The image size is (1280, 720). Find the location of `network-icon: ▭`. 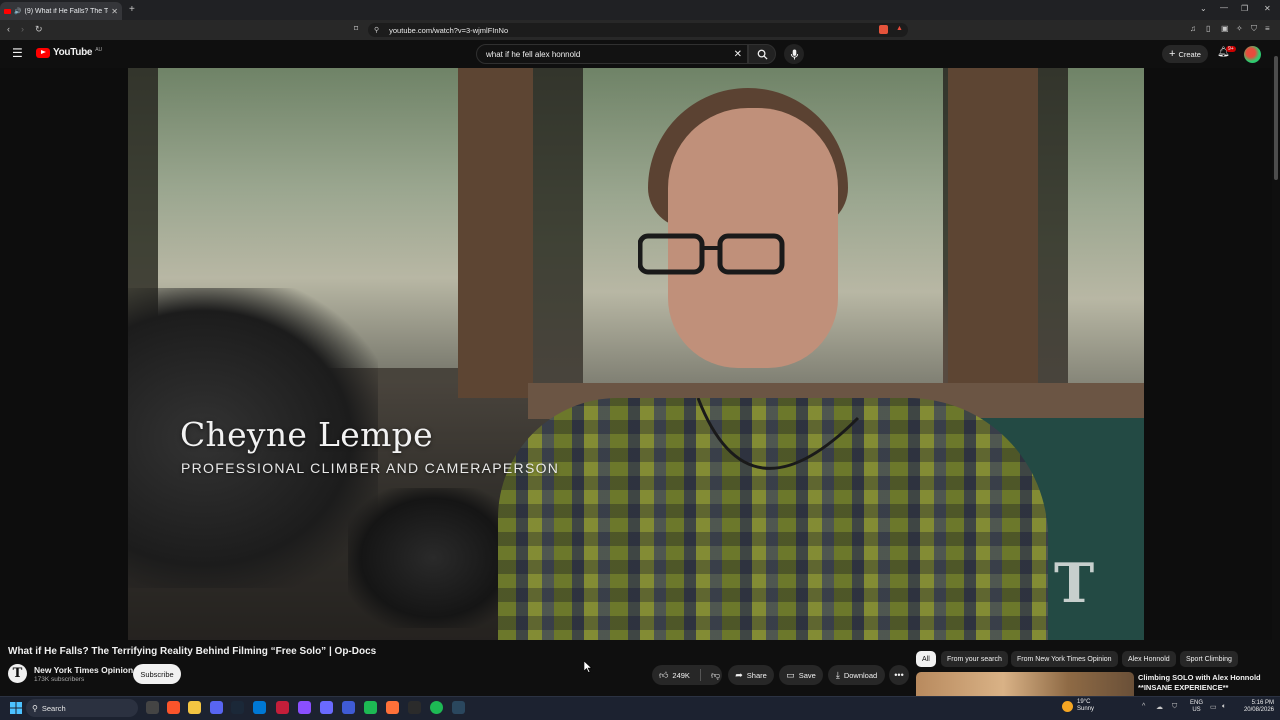

network-icon: ▭ is located at coordinates (1213, 707).